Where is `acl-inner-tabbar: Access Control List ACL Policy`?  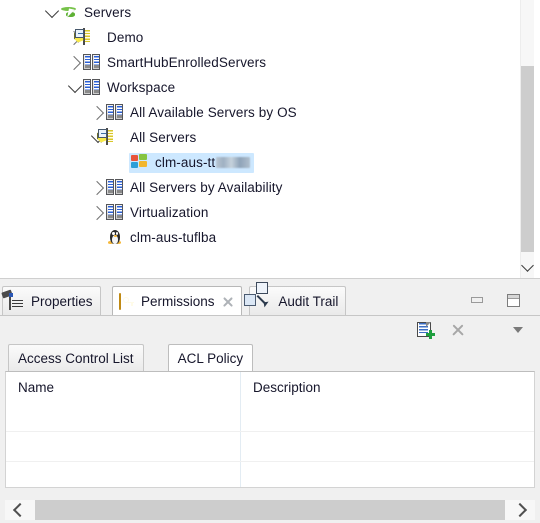
acl-inner-tabbar: Access Control List ACL Policy is located at coordinates (270, 357).